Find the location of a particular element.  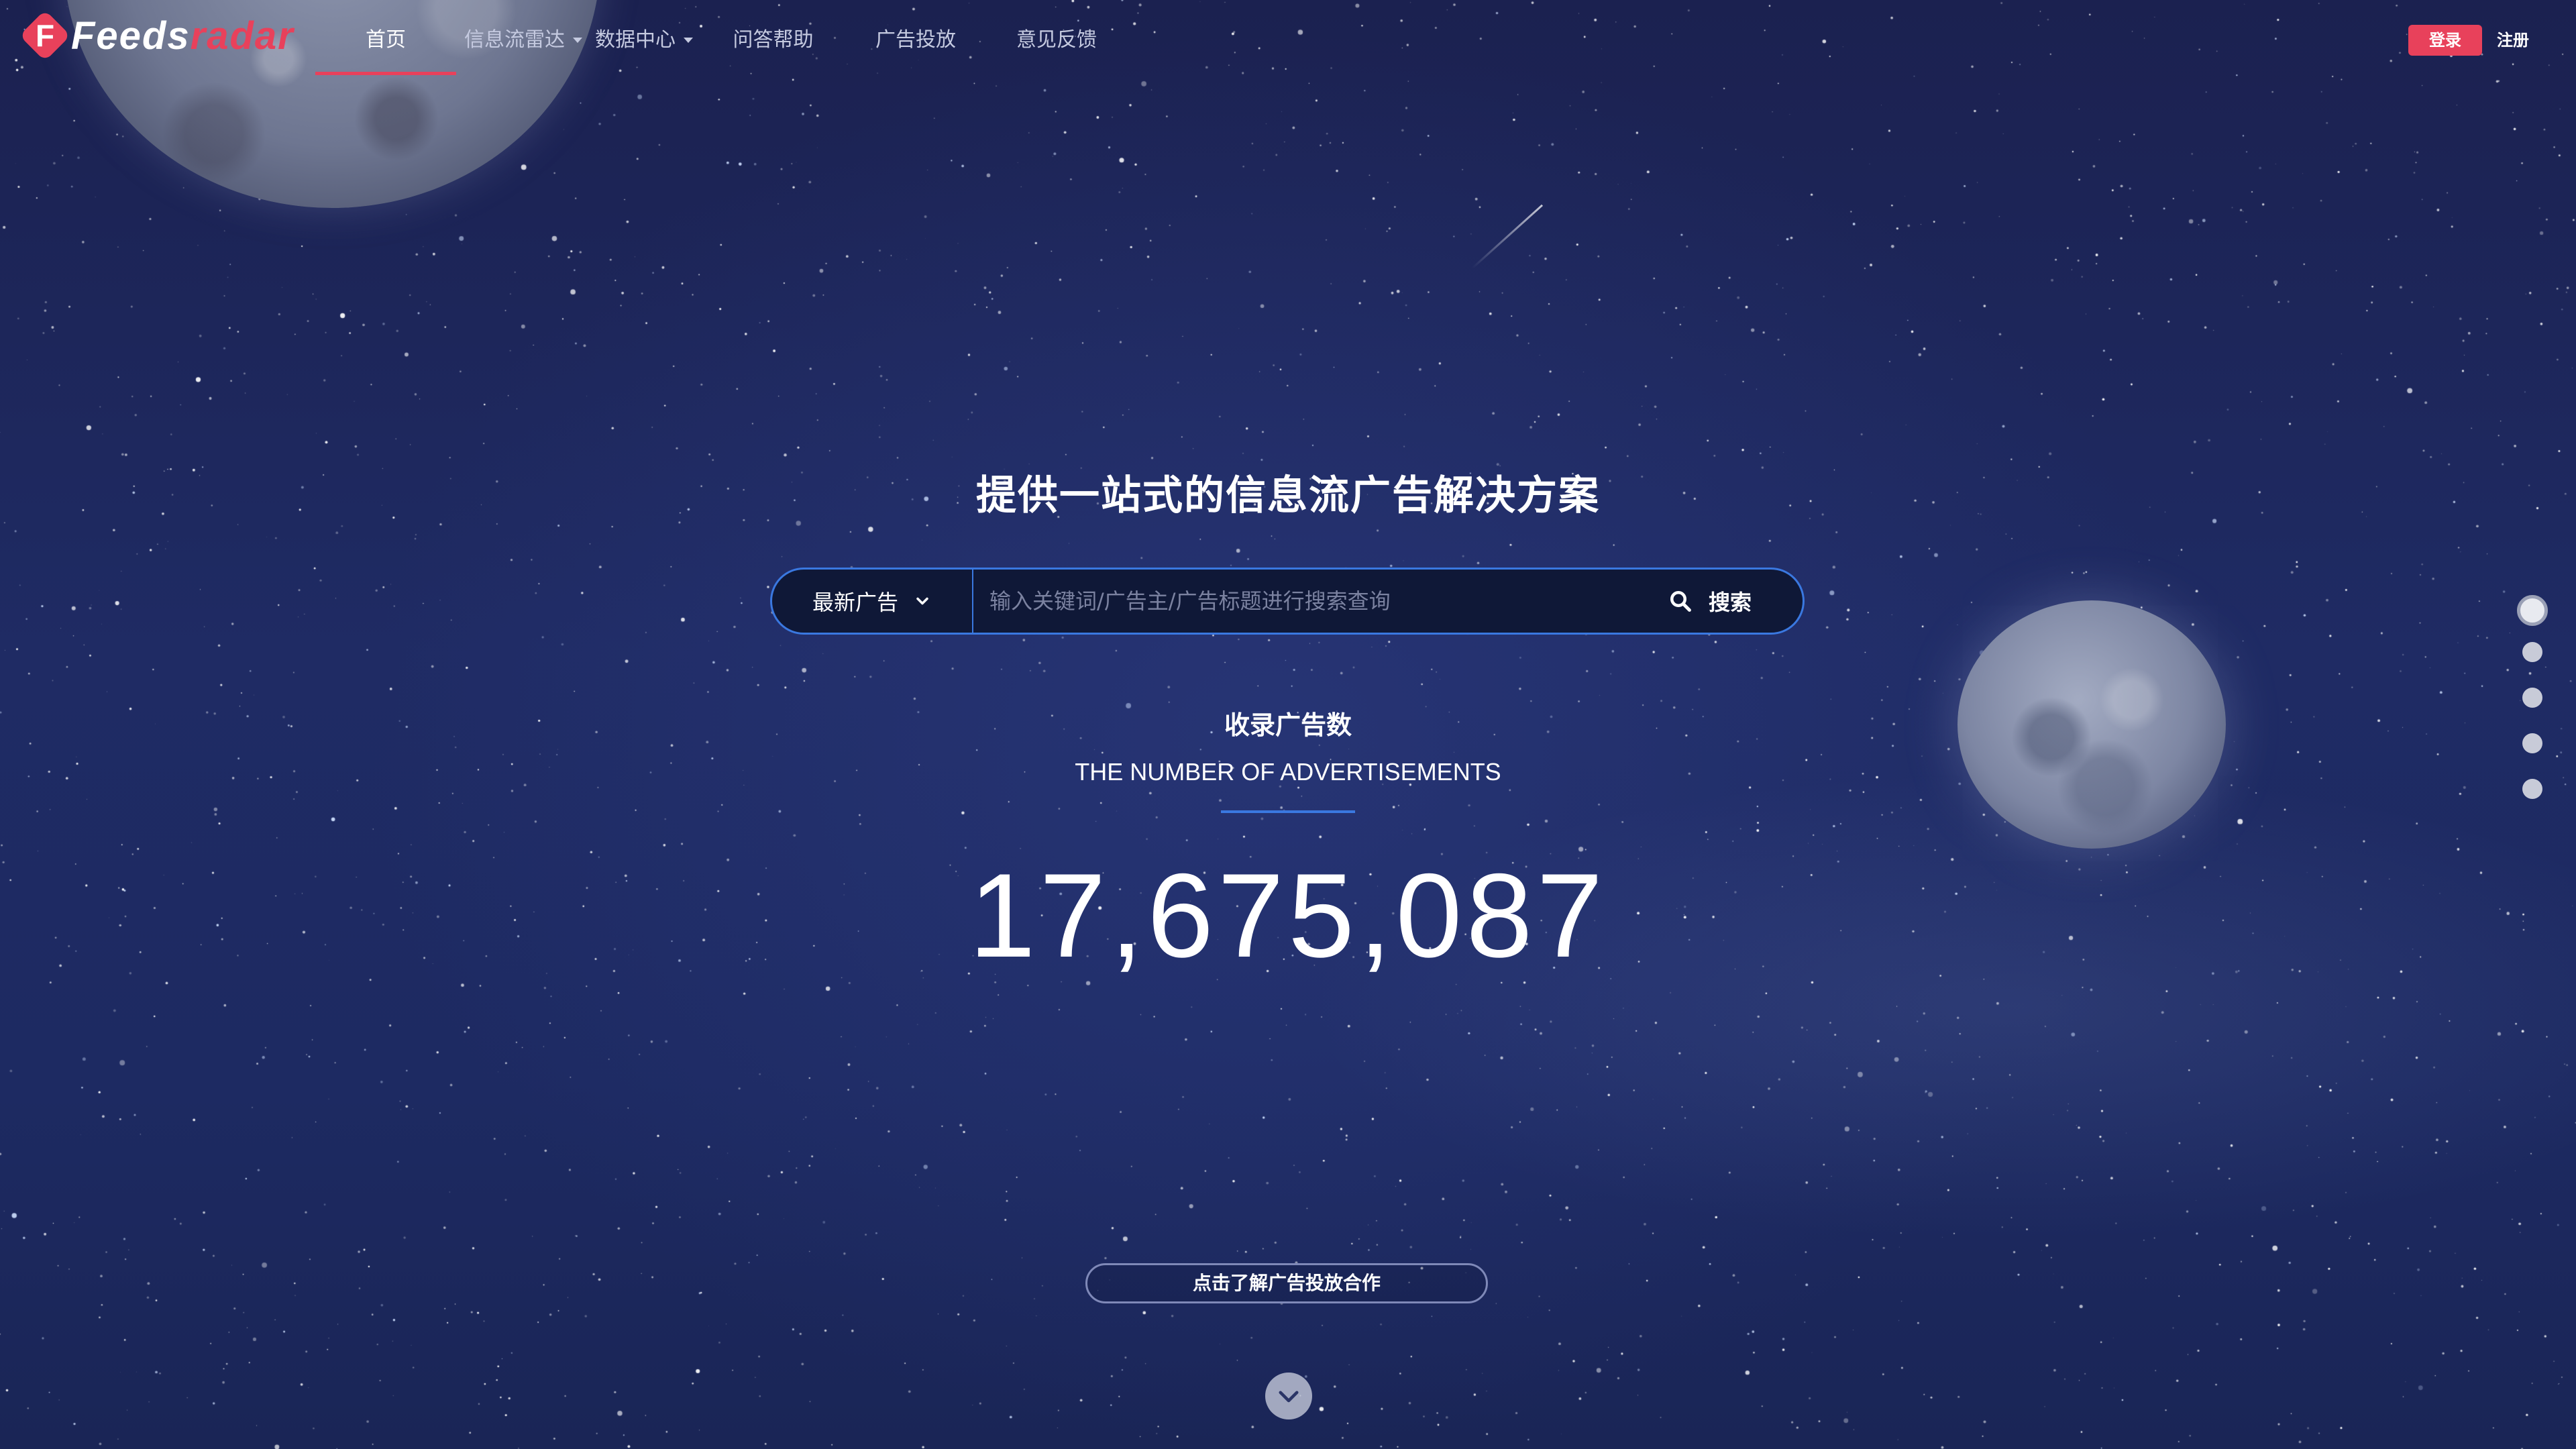

search-bar: 最新广告 搜索 is located at coordinates (1287, 601).